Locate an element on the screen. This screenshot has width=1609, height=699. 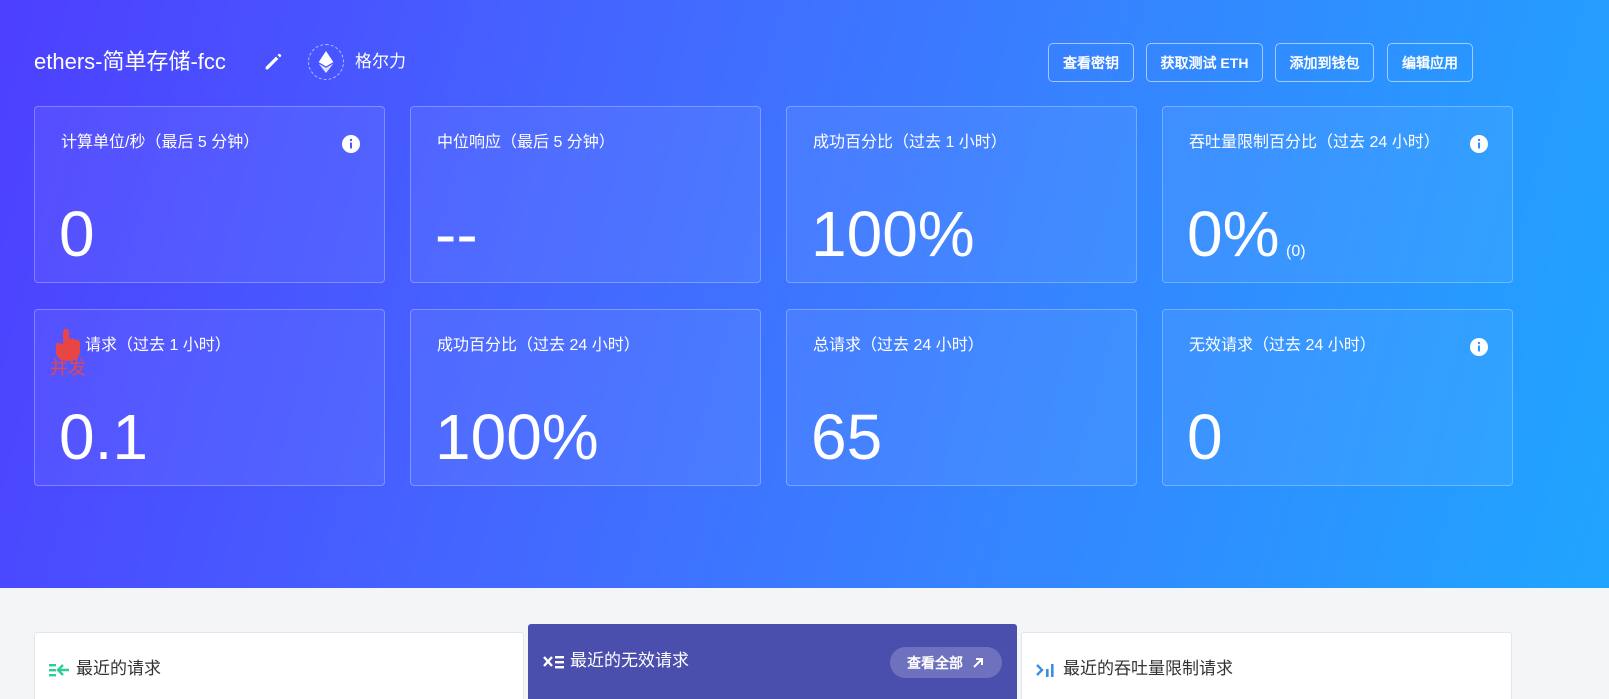
ethereum-icon is located at coordinates (326, 62).